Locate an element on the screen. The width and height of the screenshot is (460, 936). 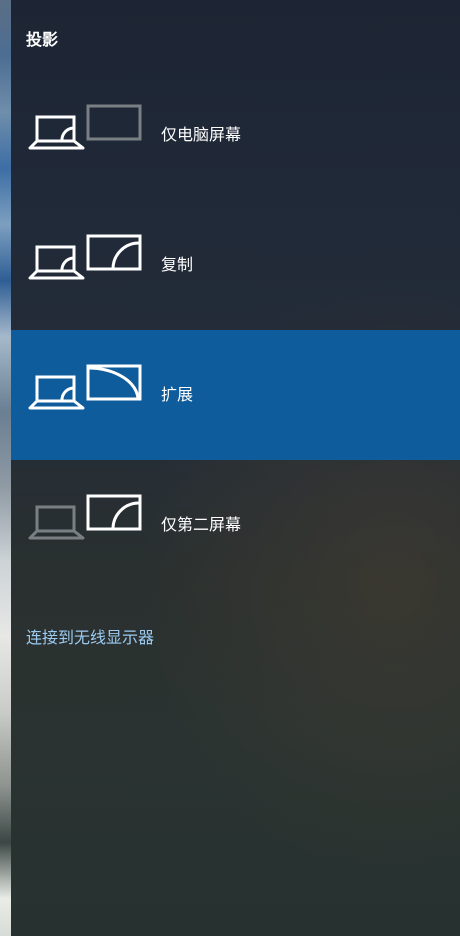
option-pc-screen-only: 仅电脑屏幕 is located at coordinates (235, 135).